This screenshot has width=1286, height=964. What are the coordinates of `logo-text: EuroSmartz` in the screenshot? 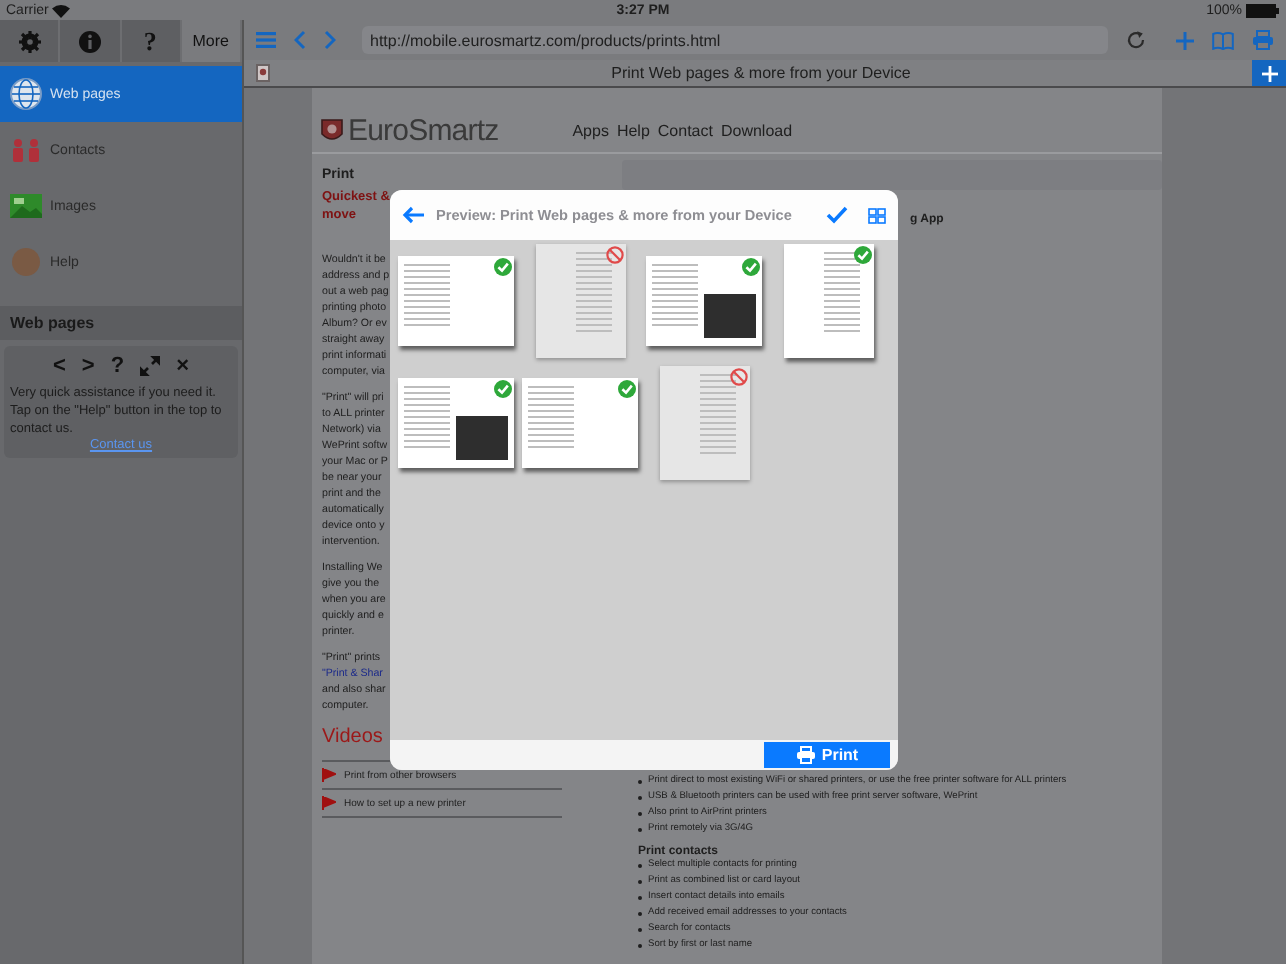 It's located at (423, 130).